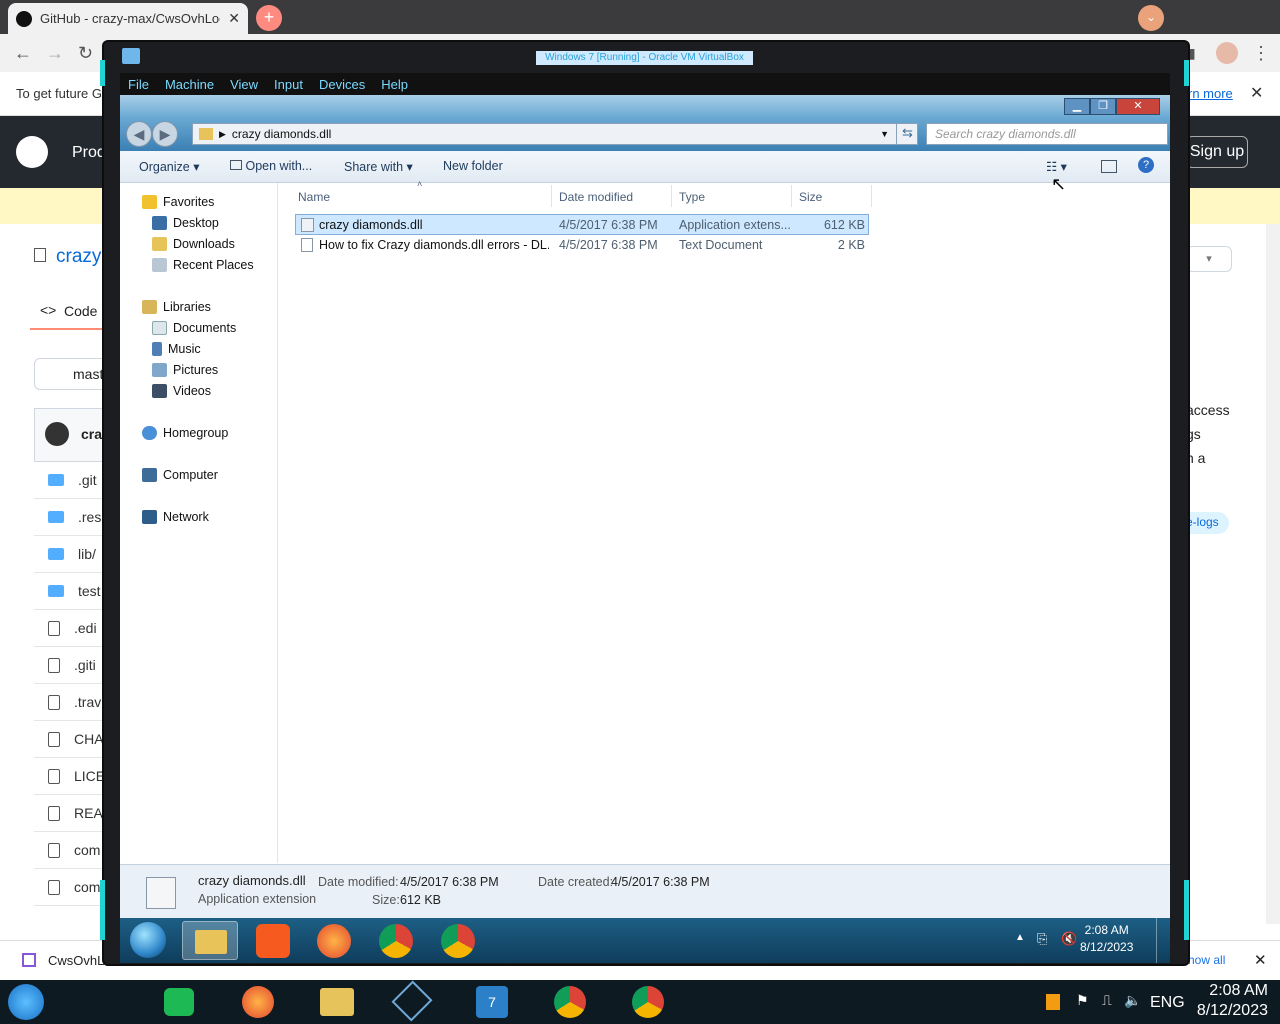 Image resolution: width=1280 pixels, height=1024 pixels. I want to click on signup-button: Sign up, so click(1217, 152).